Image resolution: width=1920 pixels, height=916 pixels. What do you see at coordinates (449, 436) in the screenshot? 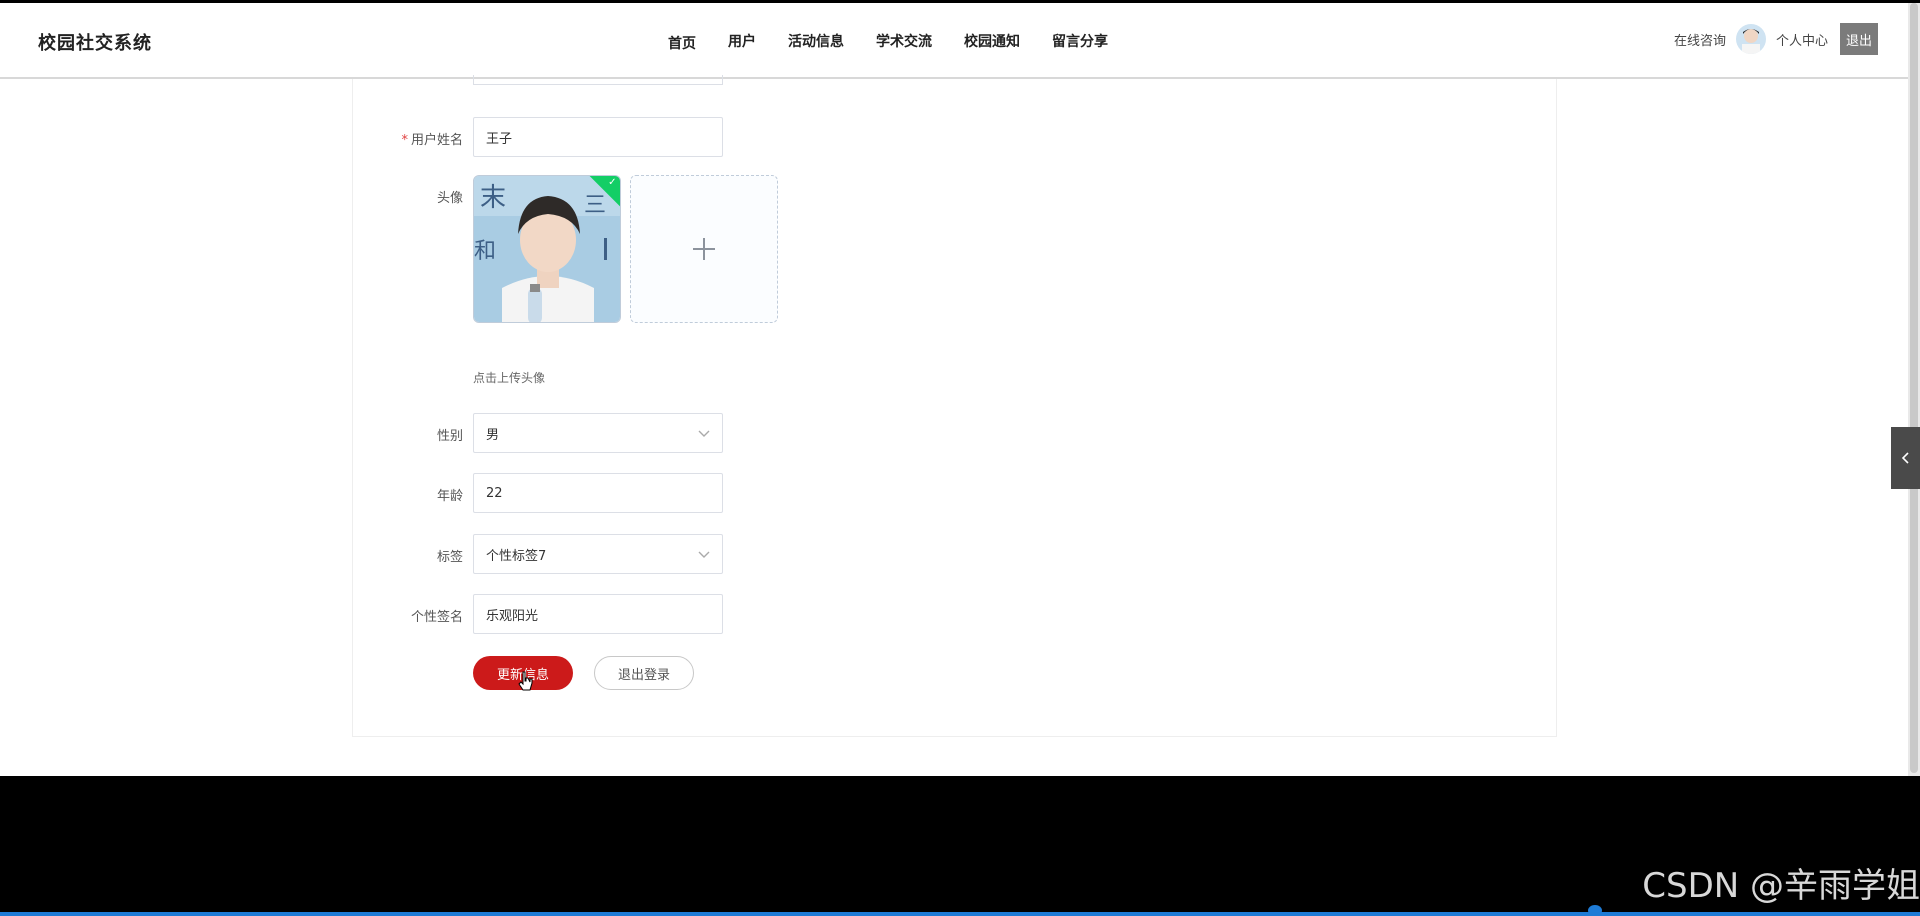
I see `gender-label: 性别` at bounding box center [449, 436].